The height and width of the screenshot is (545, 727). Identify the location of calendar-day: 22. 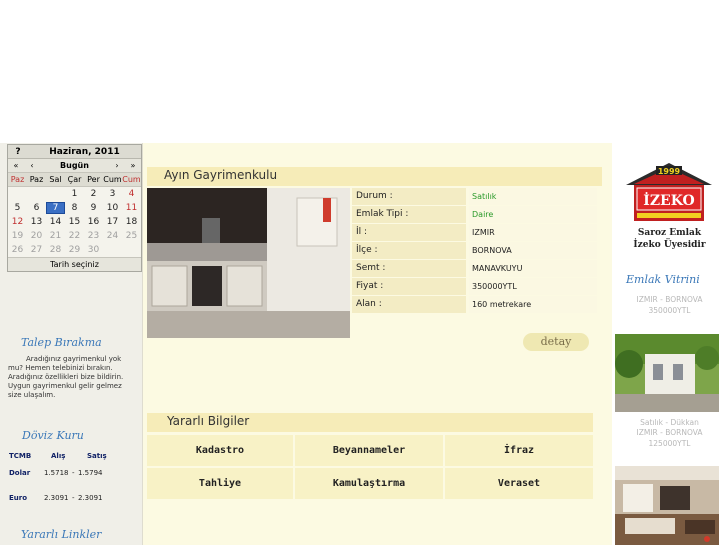
(74, 236).